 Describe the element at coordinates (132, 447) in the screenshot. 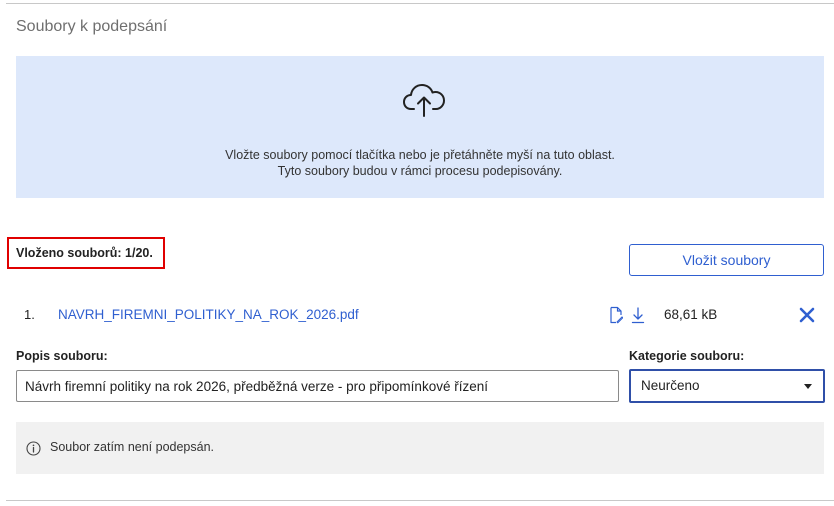

I see `status-text: Soubor zatím není podepsán.` at that location.